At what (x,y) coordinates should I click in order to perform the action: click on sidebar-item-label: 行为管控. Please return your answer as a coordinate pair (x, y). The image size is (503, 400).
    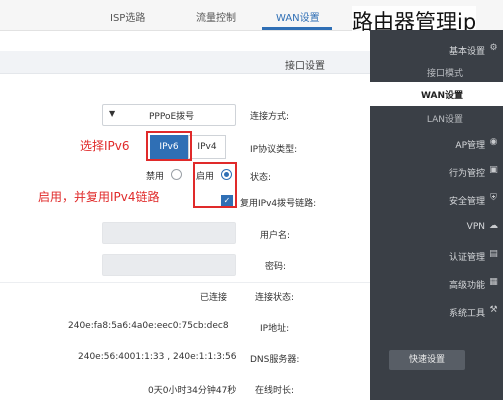
    Looking at the image, I should click on (466, 174).